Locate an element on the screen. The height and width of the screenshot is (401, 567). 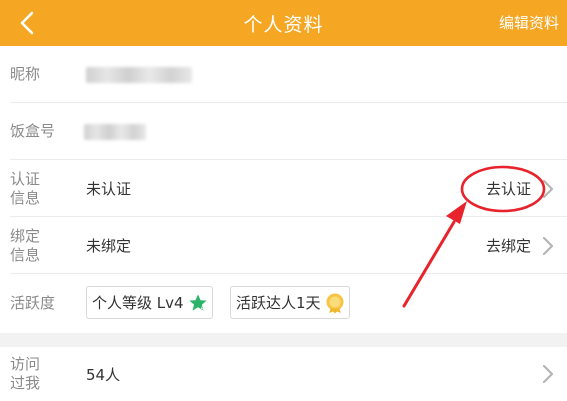
back-button is located at coordinates (27, 23).